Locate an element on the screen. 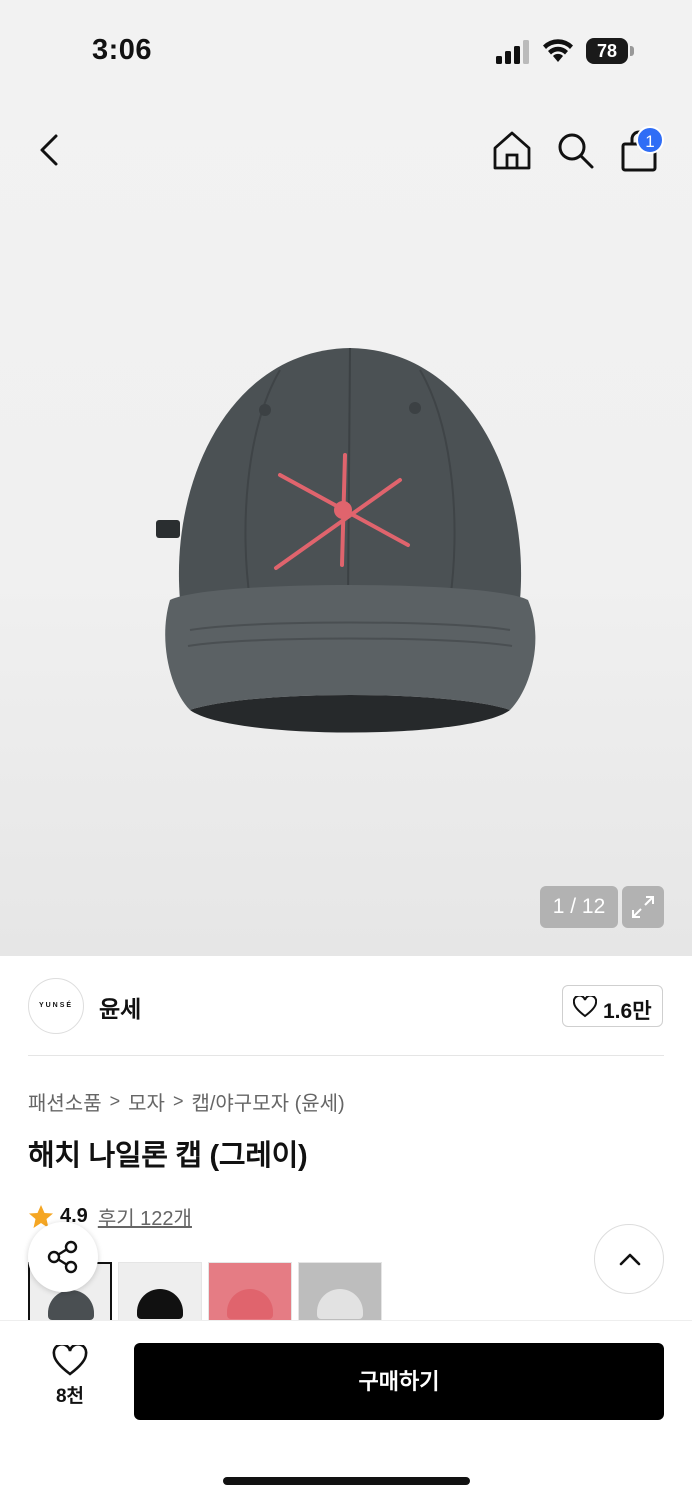  brand-logo: YUNSÉ is located at coordinates (56, 1006).